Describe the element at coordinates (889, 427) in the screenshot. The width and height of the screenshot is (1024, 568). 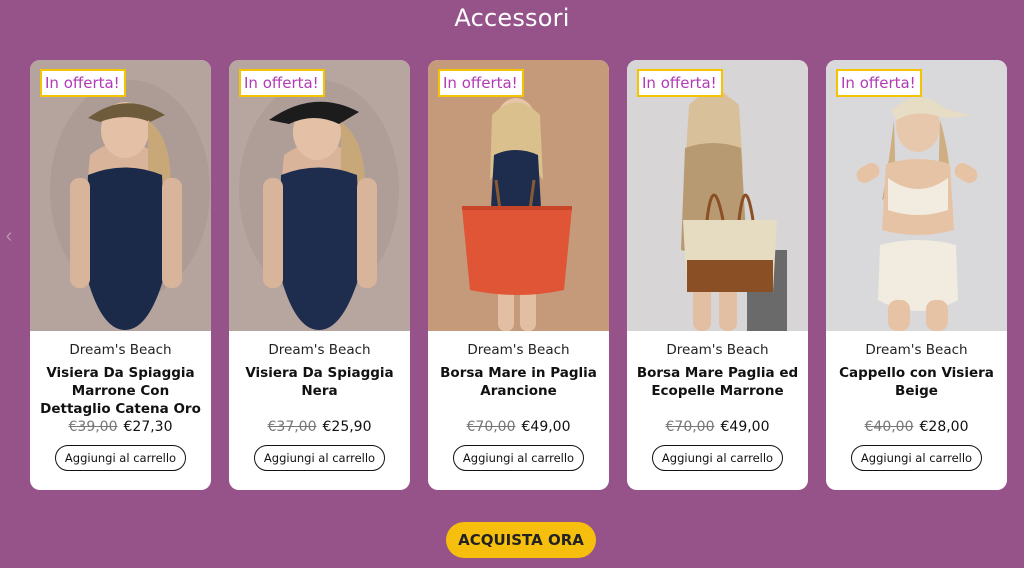
I see `old-price: €40,00` at that location.